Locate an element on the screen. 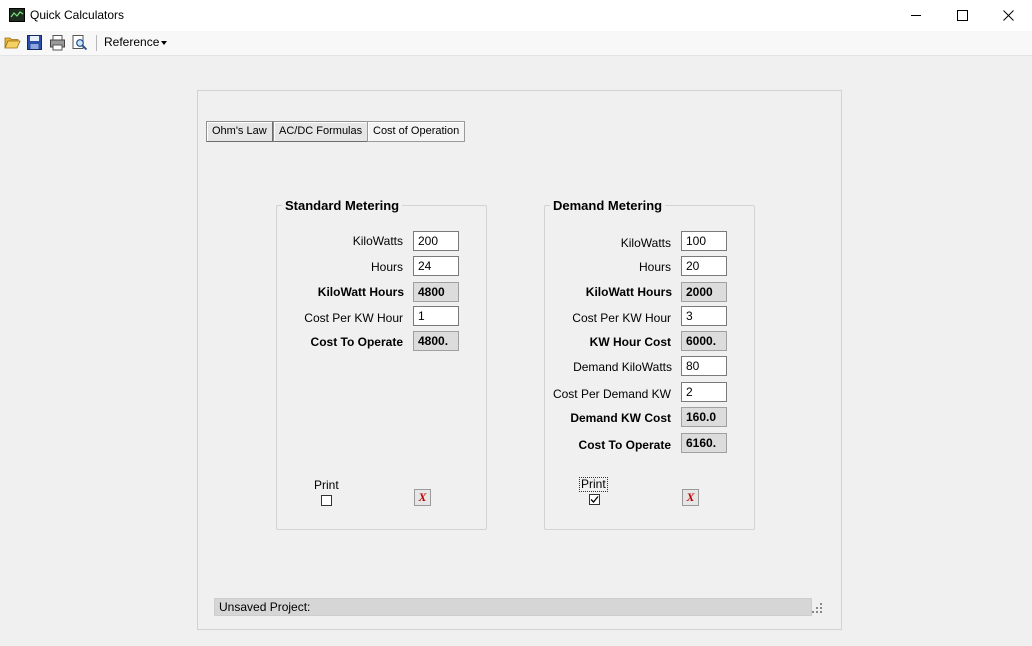  standard-cost-per-kwh-input: 1 is located at coordinates (436, 316).